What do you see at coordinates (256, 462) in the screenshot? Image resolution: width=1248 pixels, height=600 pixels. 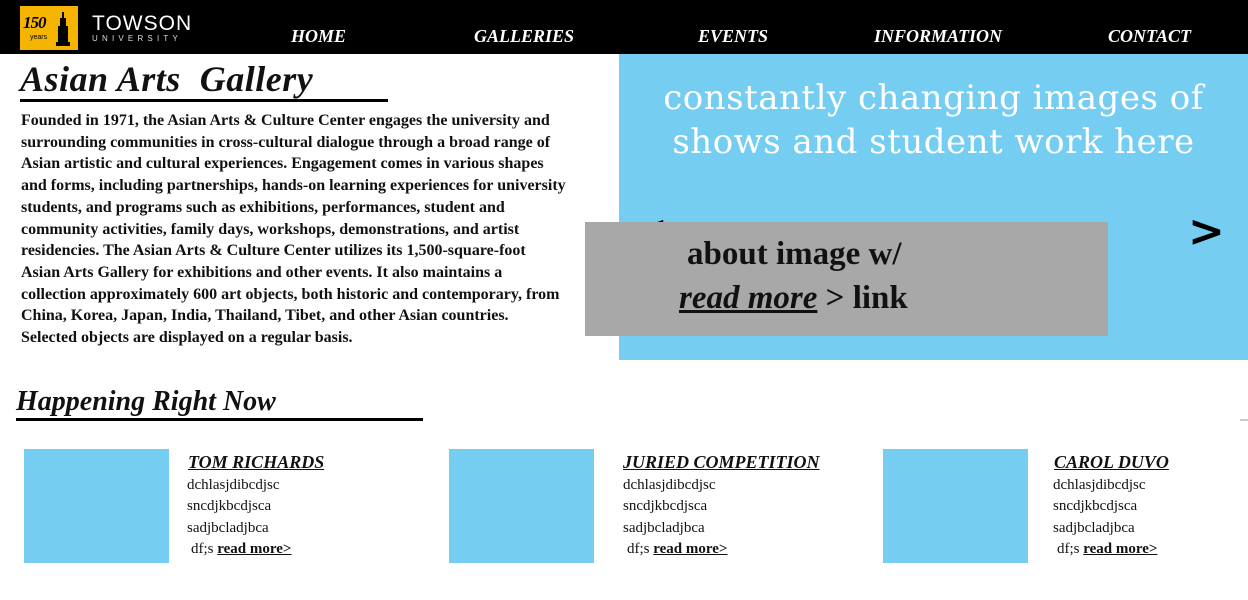 I see `card-title: TOM RICHARDS` at bounding box center [256, 462].